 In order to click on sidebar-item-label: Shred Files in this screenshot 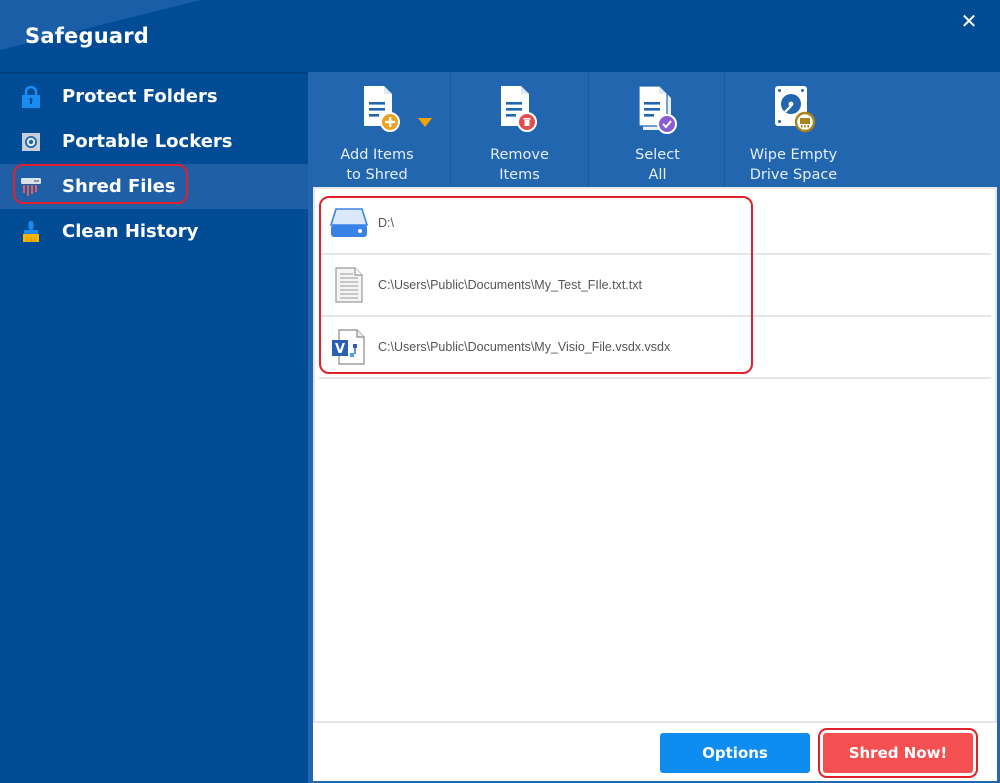, I will do `click(119, 186)`.